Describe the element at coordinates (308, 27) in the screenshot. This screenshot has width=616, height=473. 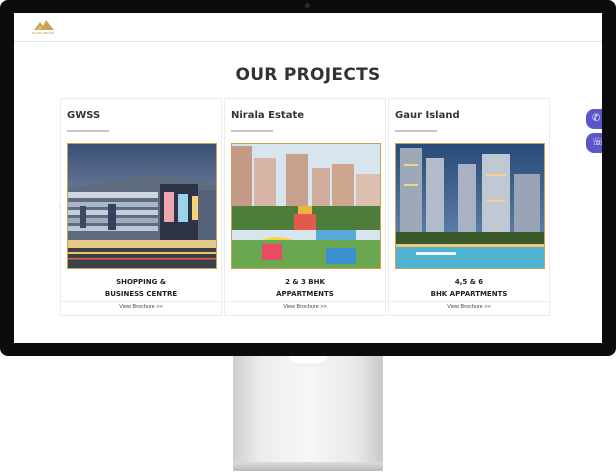
I see `site-header: GAUR GROUP` at that location.